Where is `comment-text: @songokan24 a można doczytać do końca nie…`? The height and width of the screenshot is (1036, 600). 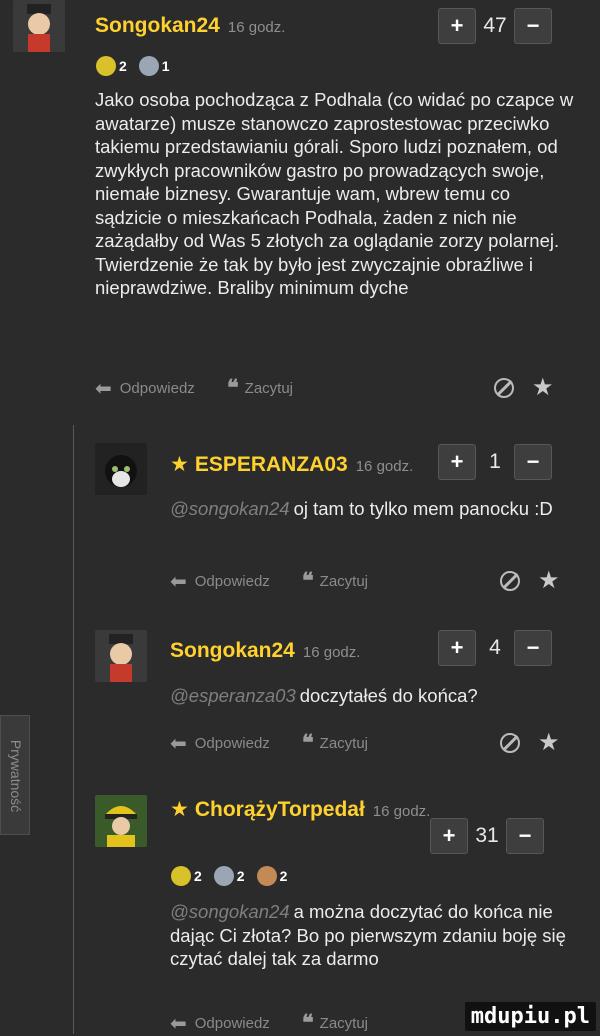 comment-text: @songokan24 a można doczytać do końca nie… is located at coordinates (375, 935).